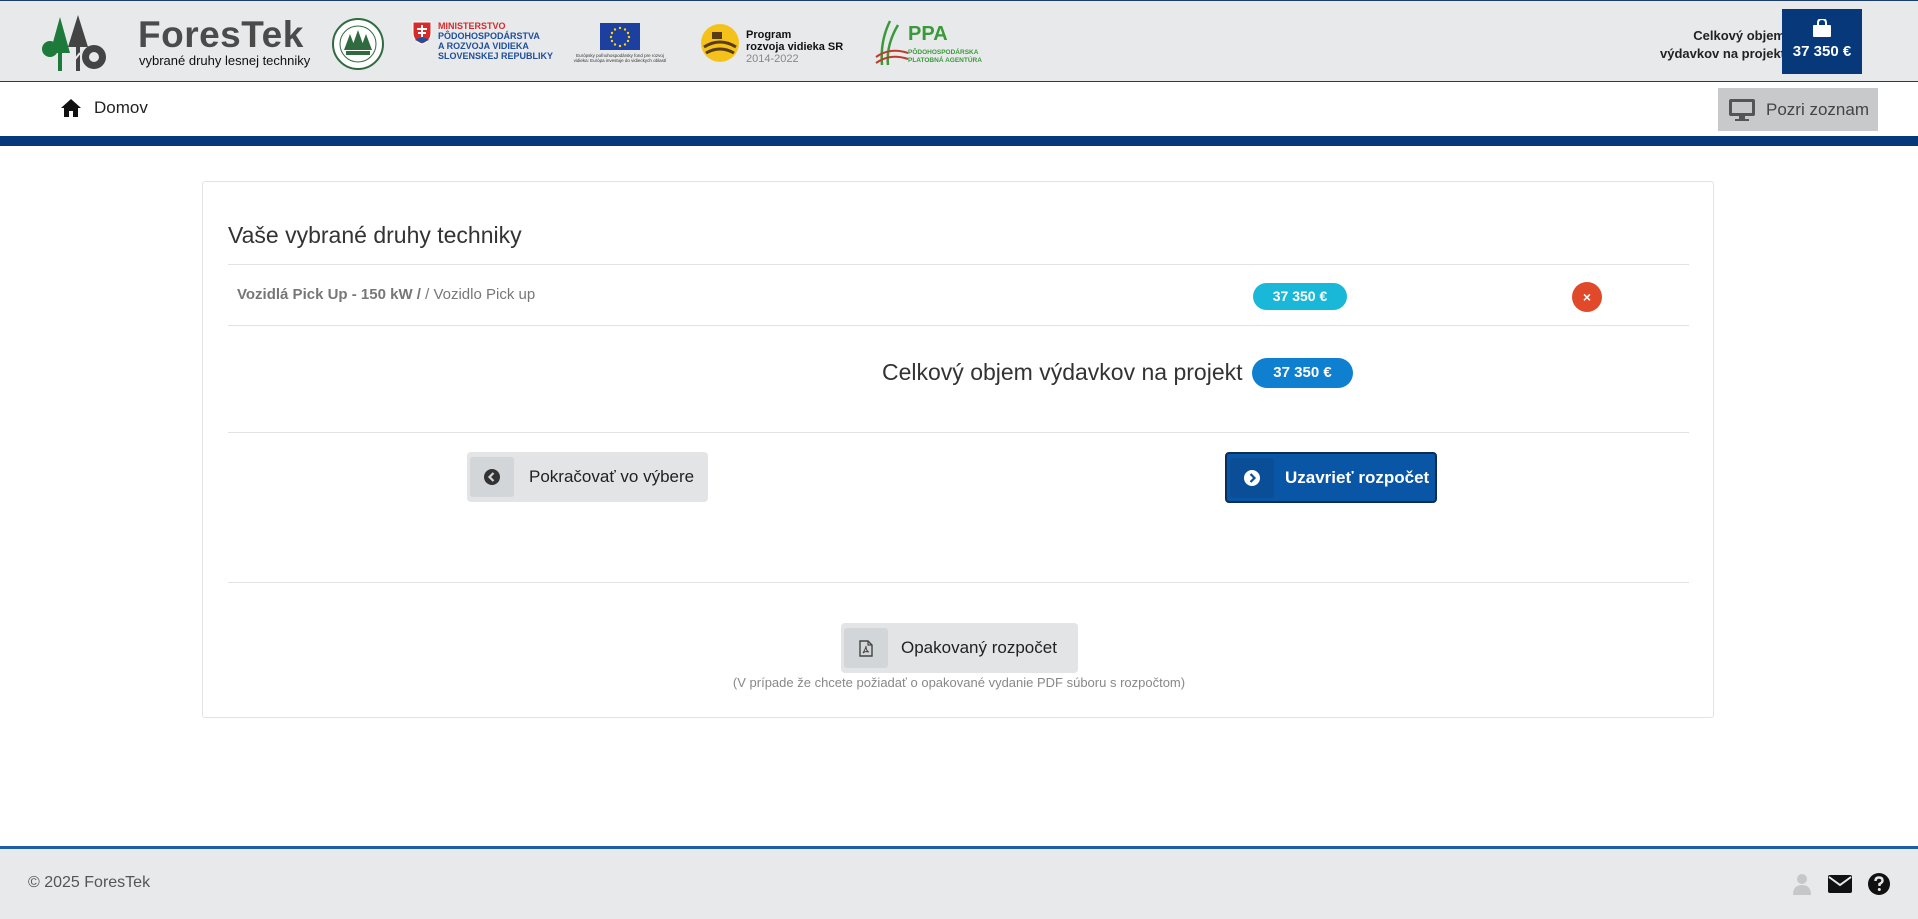  I want to click on close-budget-label: Uzavrieť rozpočet, so click(1357, 477).